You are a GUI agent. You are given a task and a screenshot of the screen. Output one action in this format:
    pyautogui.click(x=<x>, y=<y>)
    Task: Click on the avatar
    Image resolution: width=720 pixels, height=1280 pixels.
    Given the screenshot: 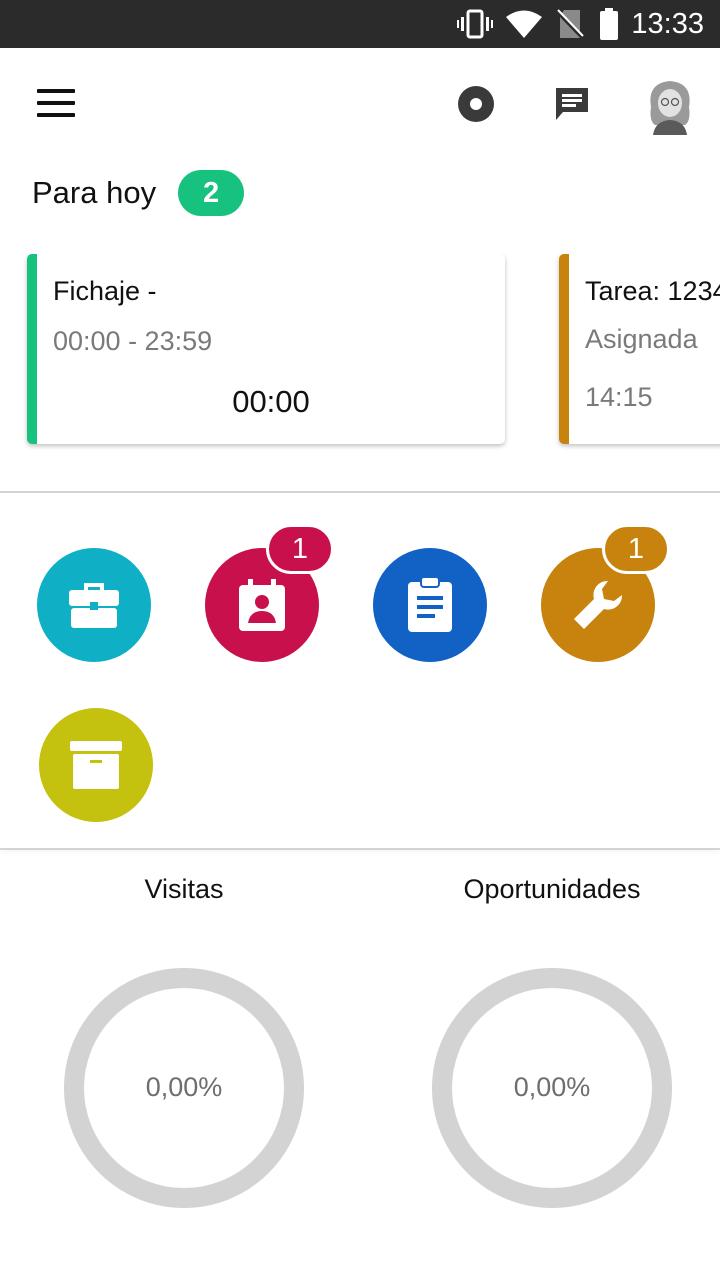 What is the action you would take?
    pyautogui.click(x=670, y=106)
    